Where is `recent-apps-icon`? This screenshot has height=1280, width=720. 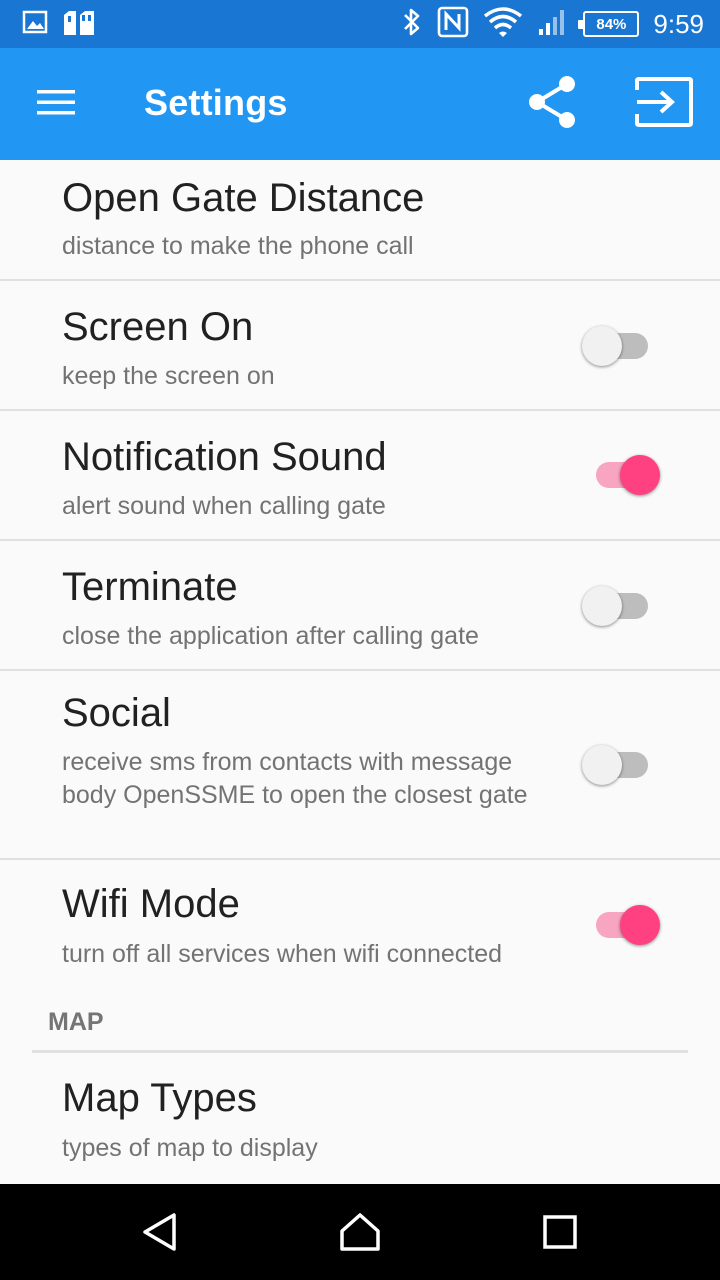 recent-apps-icon is located at coordinates (560, 1234).